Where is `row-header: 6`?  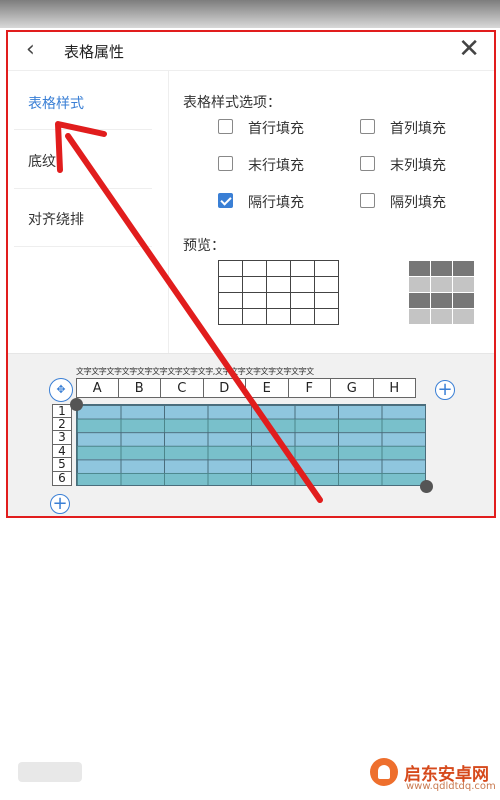
row-header: 6 is located at coordinates (62, 479).